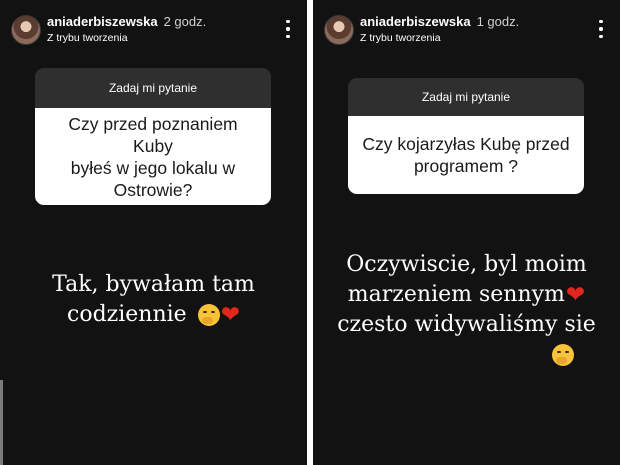 The height and width of the screenshot is (465, 620). What do you see at coordinates (498, 21) in the screenshot?
I see `post-time: 1 godz.` at bounding box center [498, 21].